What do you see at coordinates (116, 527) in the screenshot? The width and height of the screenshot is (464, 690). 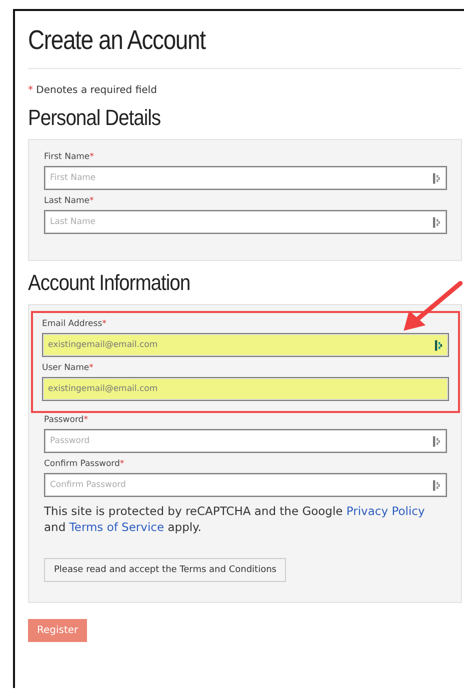 I see `terms-link: Terms of Service` at bounding box center [116, 527].